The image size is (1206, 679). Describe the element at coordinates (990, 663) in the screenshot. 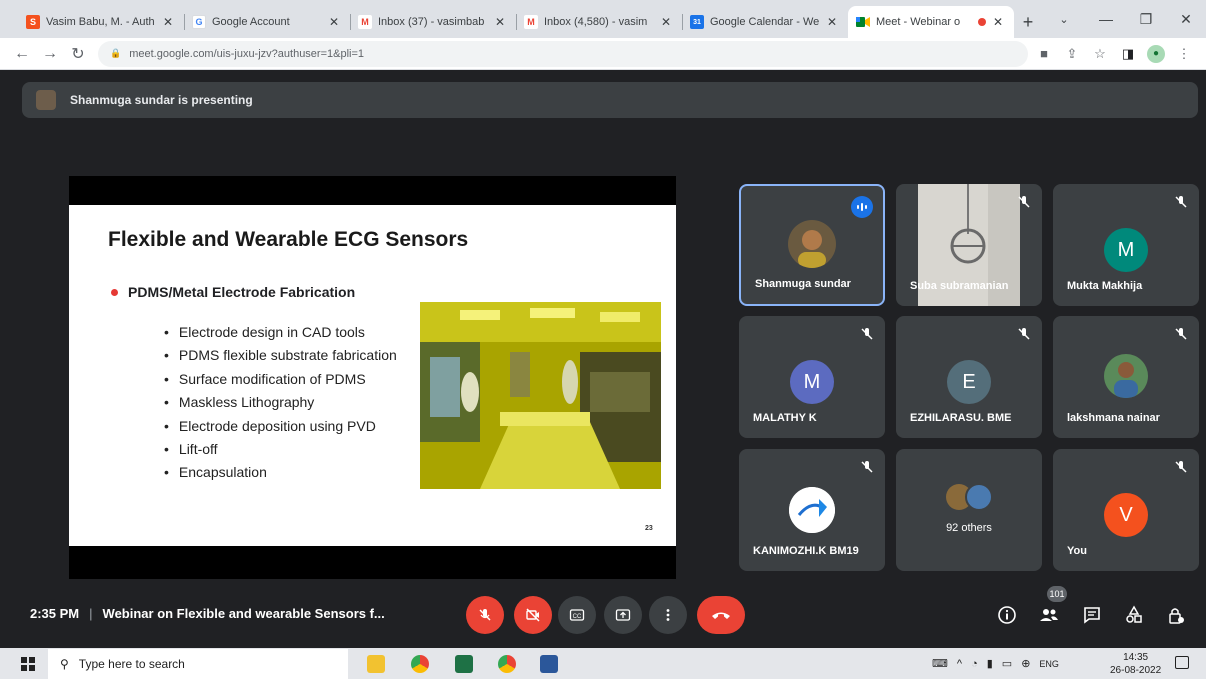

I see `microphone-icon: ▮` at that location.